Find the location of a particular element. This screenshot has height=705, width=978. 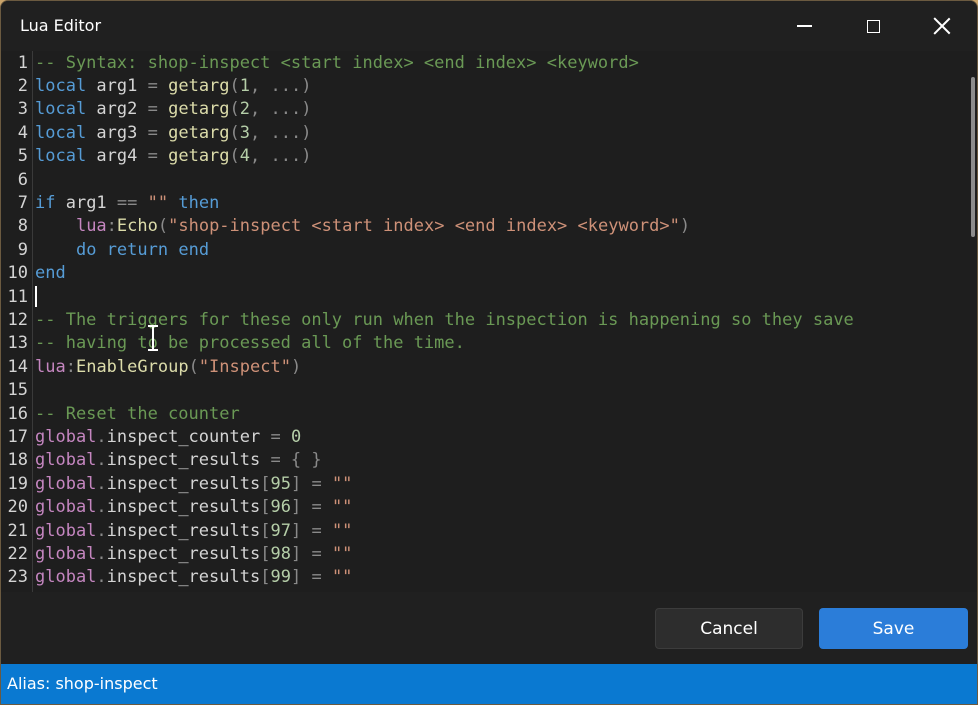

code-line: global.inspect_results[95] = "" is located at coordinates (193, 484).